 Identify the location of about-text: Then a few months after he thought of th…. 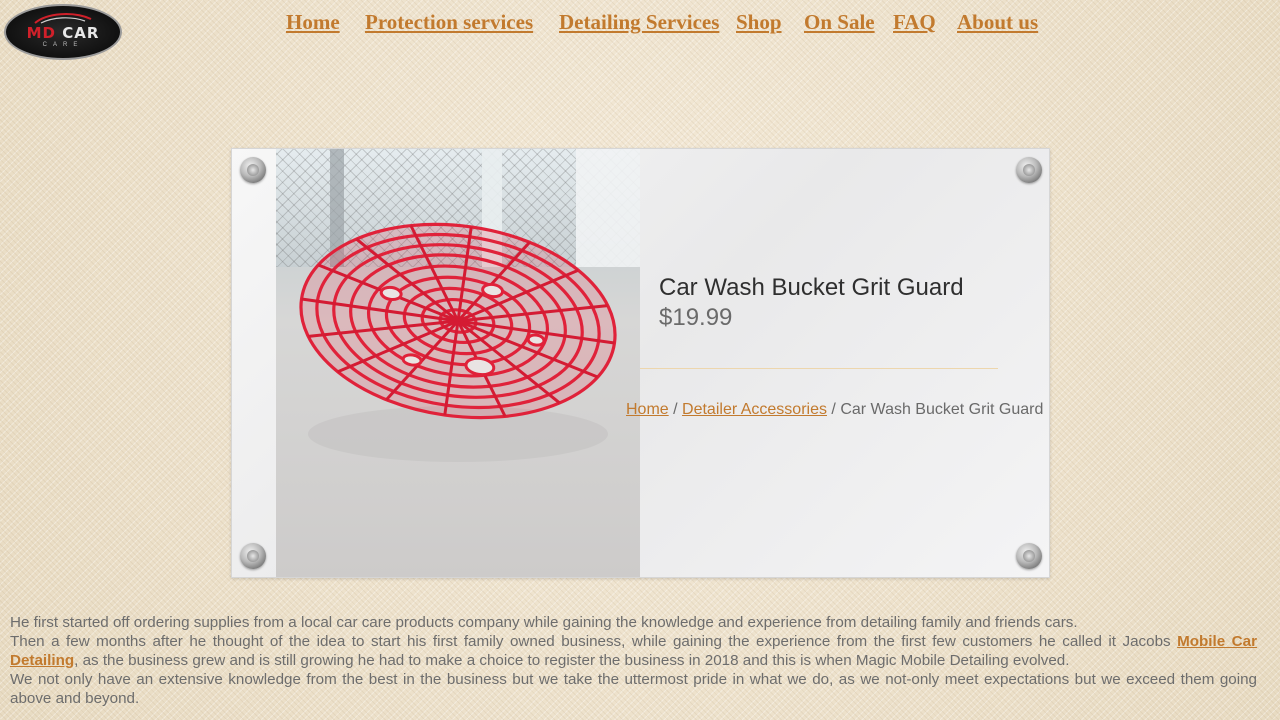
(594, 641).